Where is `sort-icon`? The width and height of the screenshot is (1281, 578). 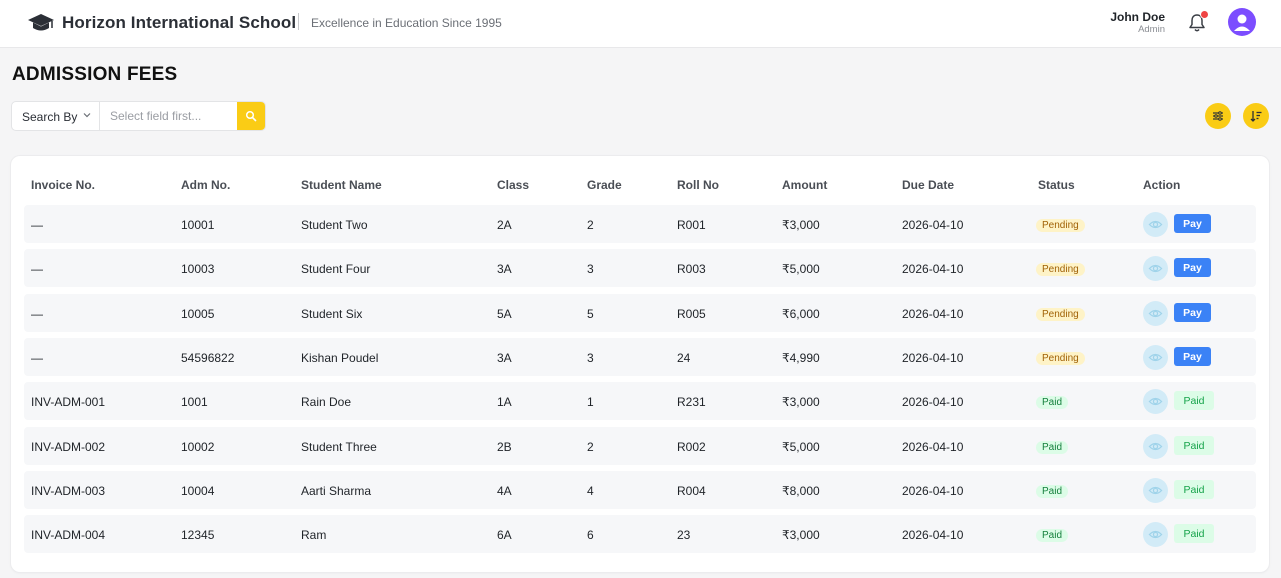
sort-icon is located at coordinates (1256, 116).